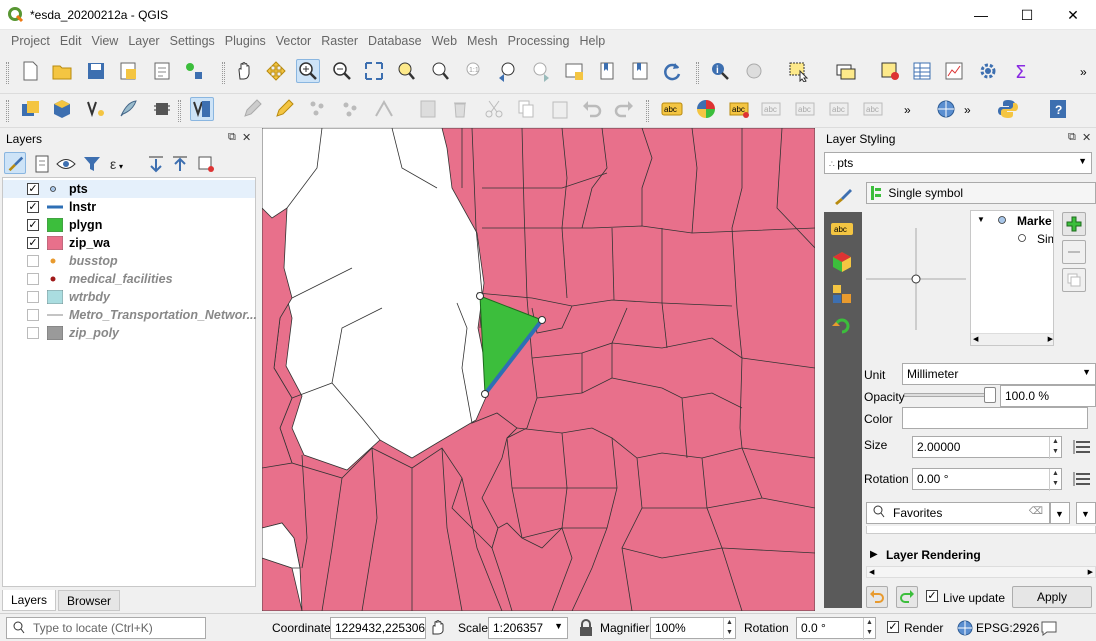 The image size is (1096, 641). What do you see at coordinates (162, 71) in the screenshot?
I see `layout-manager-icon` at bounding box center [162, 71].